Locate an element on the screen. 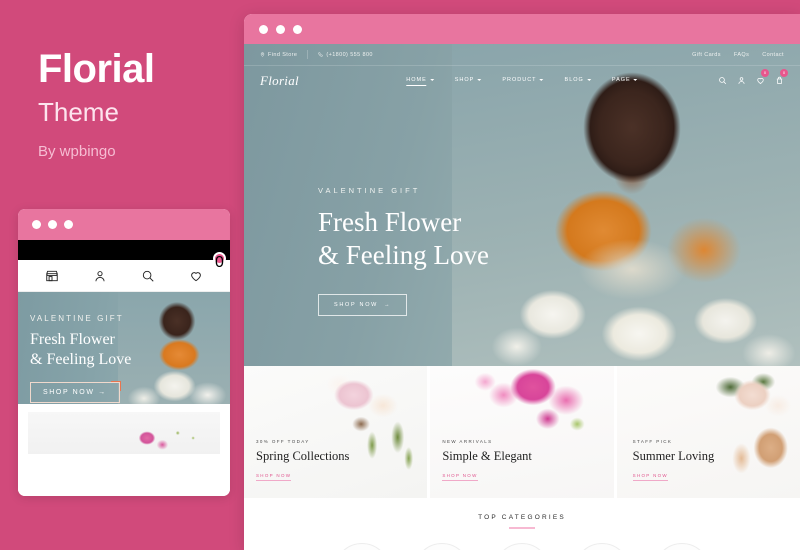 This screenshot has height=550, width=800. promo-title: Spring Collections is located at coordinates (303, 456).